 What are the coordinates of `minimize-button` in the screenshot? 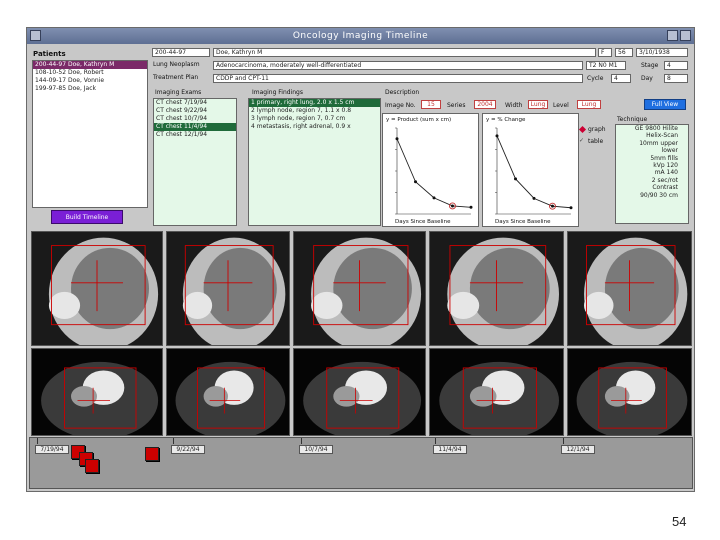 It's located at (672, 35).